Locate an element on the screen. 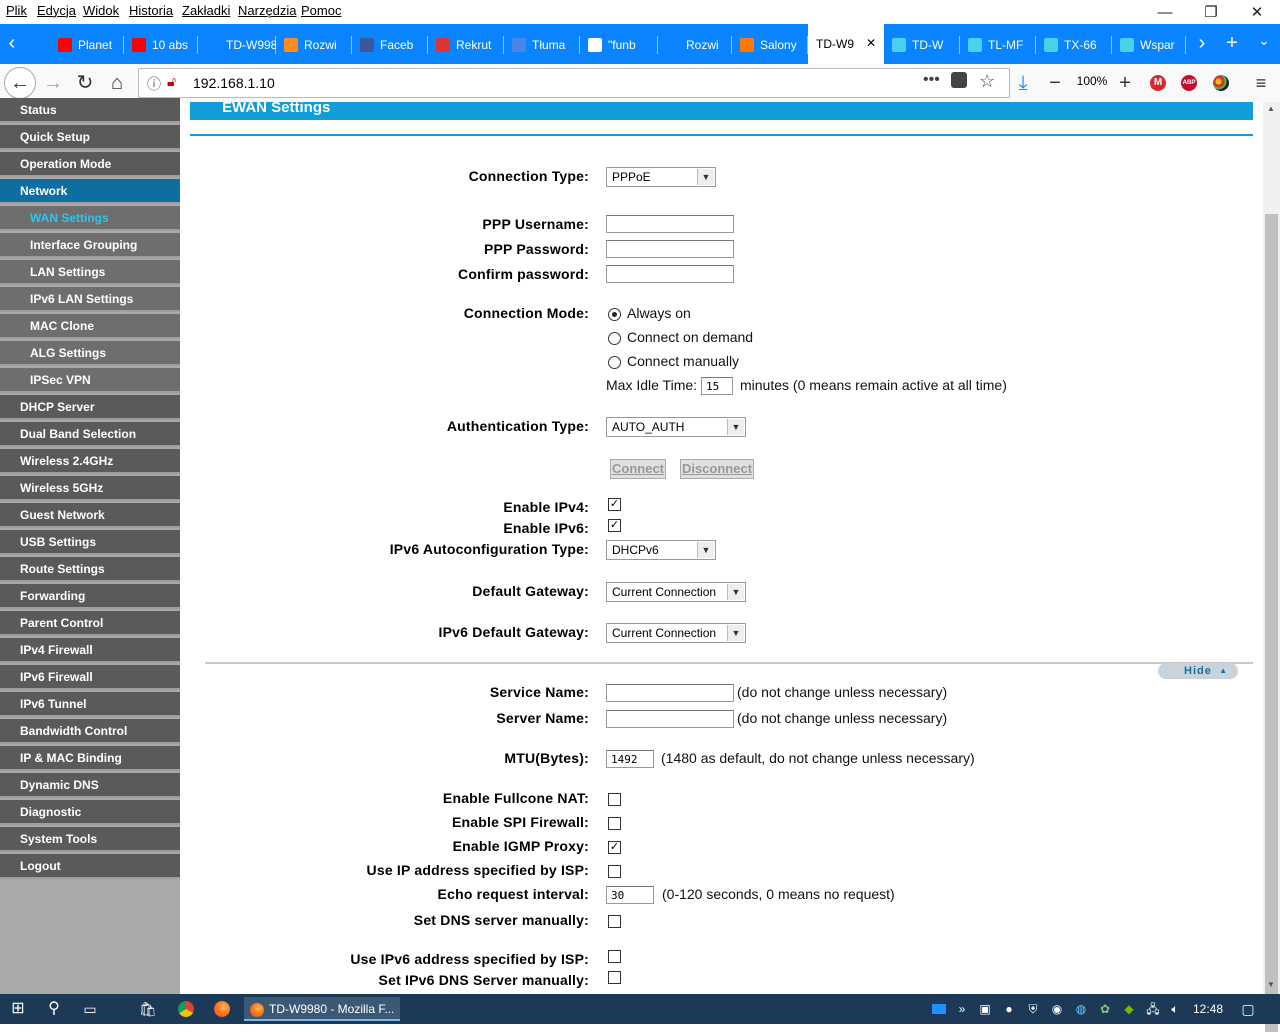 The image size is (1280, 1032). connect-on-demand-radio is located at coordinates (614, 338).